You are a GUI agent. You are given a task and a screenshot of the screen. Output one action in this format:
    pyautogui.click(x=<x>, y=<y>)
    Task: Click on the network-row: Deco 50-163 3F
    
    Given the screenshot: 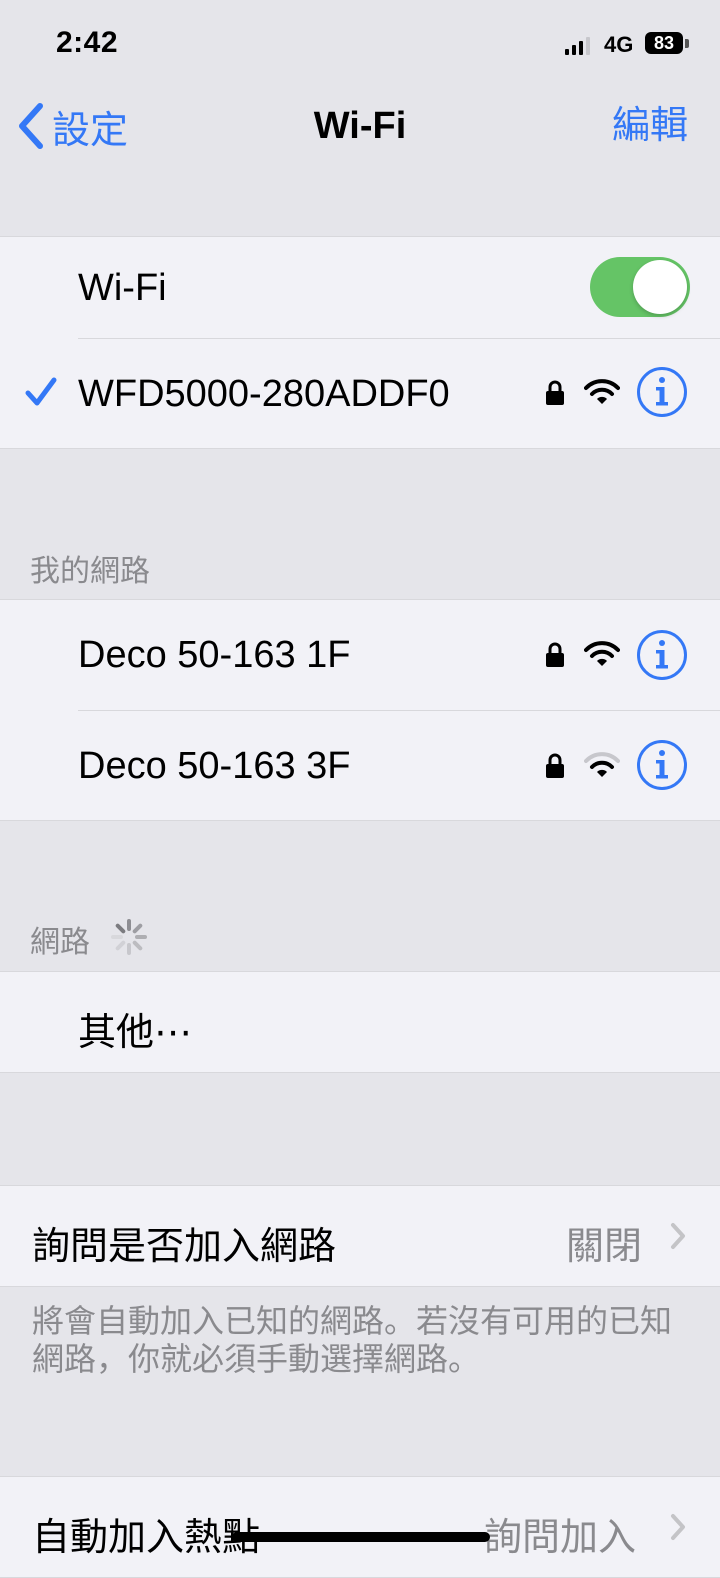 What is the action you would take?
    pyautogui.click(x=360, y=765)
    